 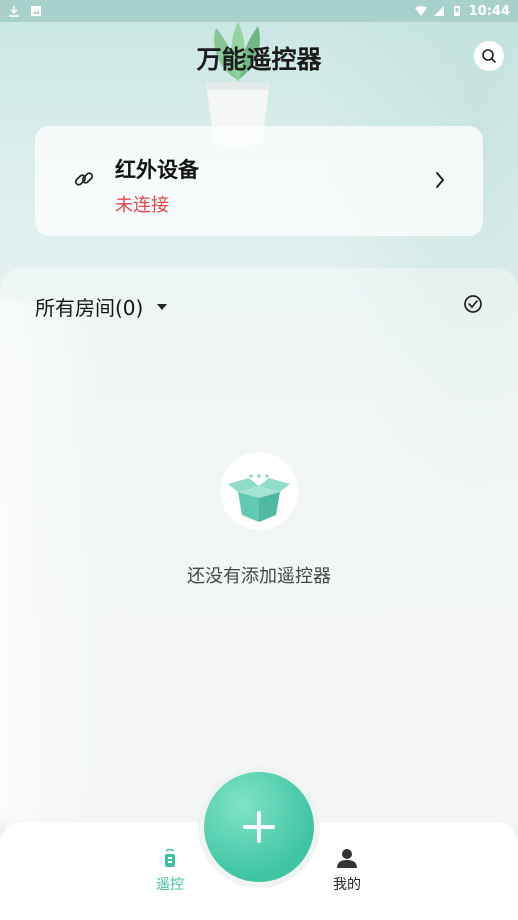 What do you see at coordinates (347, 858) in the screenshot?
I see `person-icon` at bounding box center [347, 858].